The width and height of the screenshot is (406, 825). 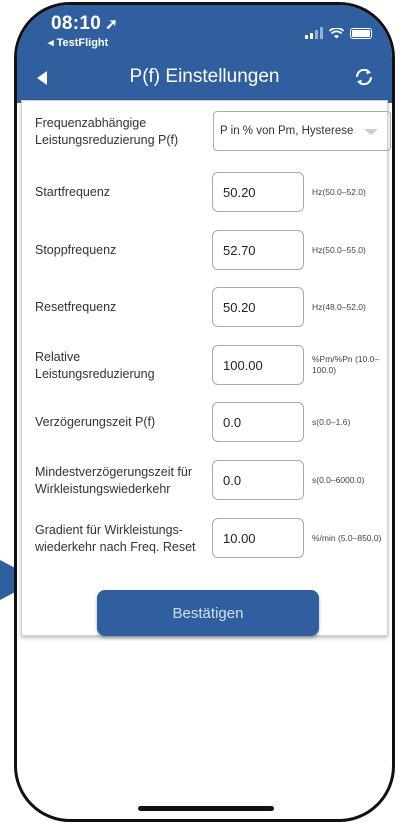 I want to click on signal-icon, so click(x=314, y=33).